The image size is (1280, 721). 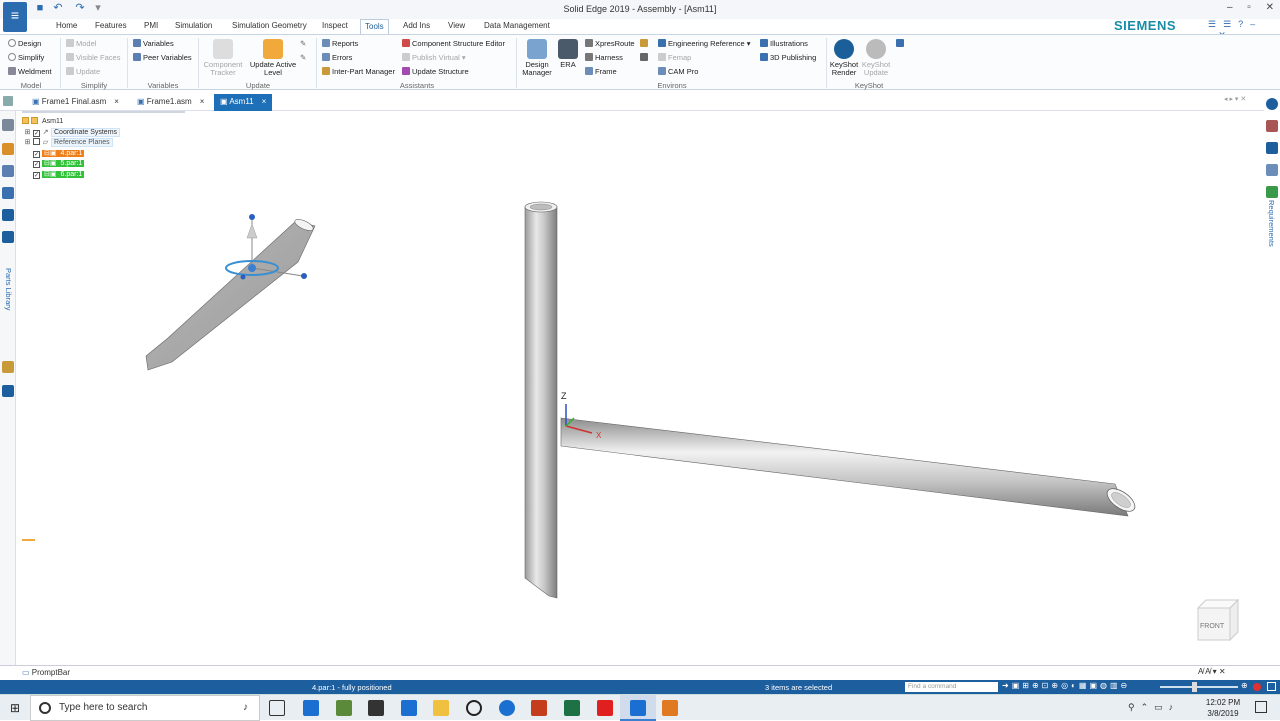 I want to click on mdi-minimize-button: –, so click(x=1252, y=24).